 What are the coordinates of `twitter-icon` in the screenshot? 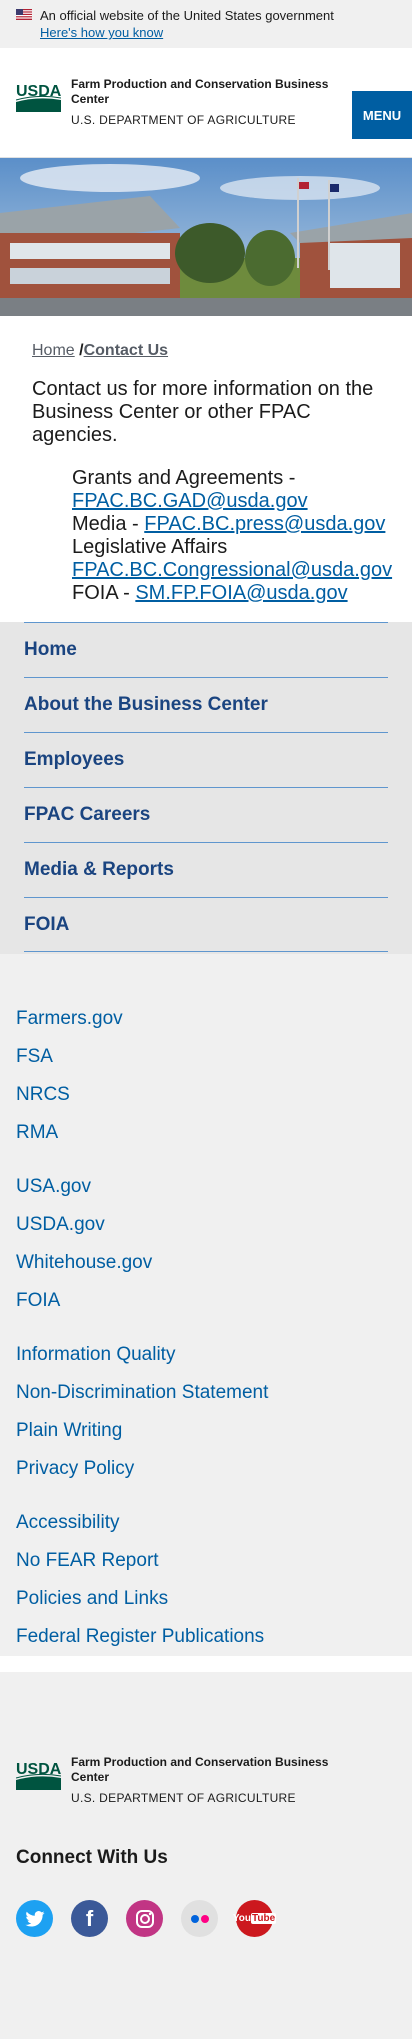 It's located at (34, 1918).